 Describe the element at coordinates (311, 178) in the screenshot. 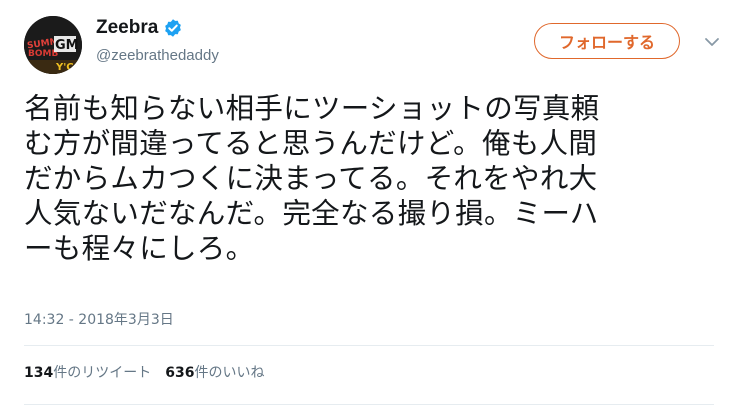

I see `tweet-line: だからムカつくに決まってる。それをやれ大` at that location.